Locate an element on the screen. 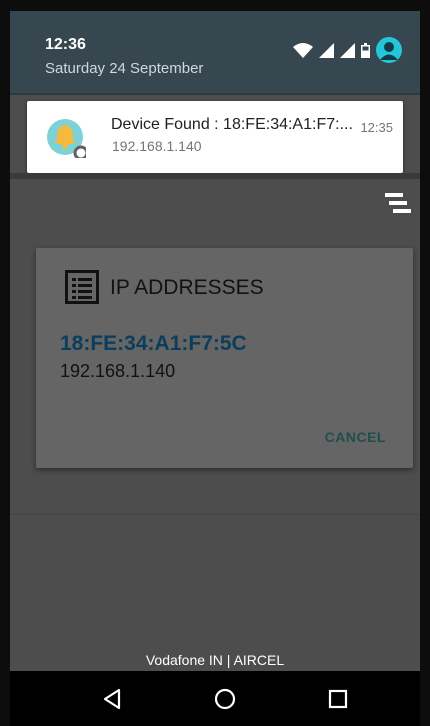  dialog-title: IP ADDRESSES is located at coordinates (187, 287).